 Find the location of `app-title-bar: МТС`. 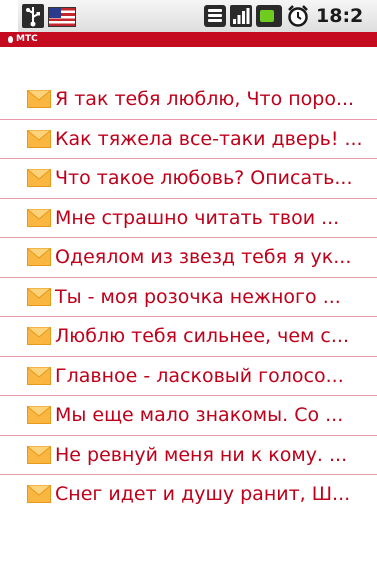

app-title-bar: МТС is located at coordinates (188, 39).